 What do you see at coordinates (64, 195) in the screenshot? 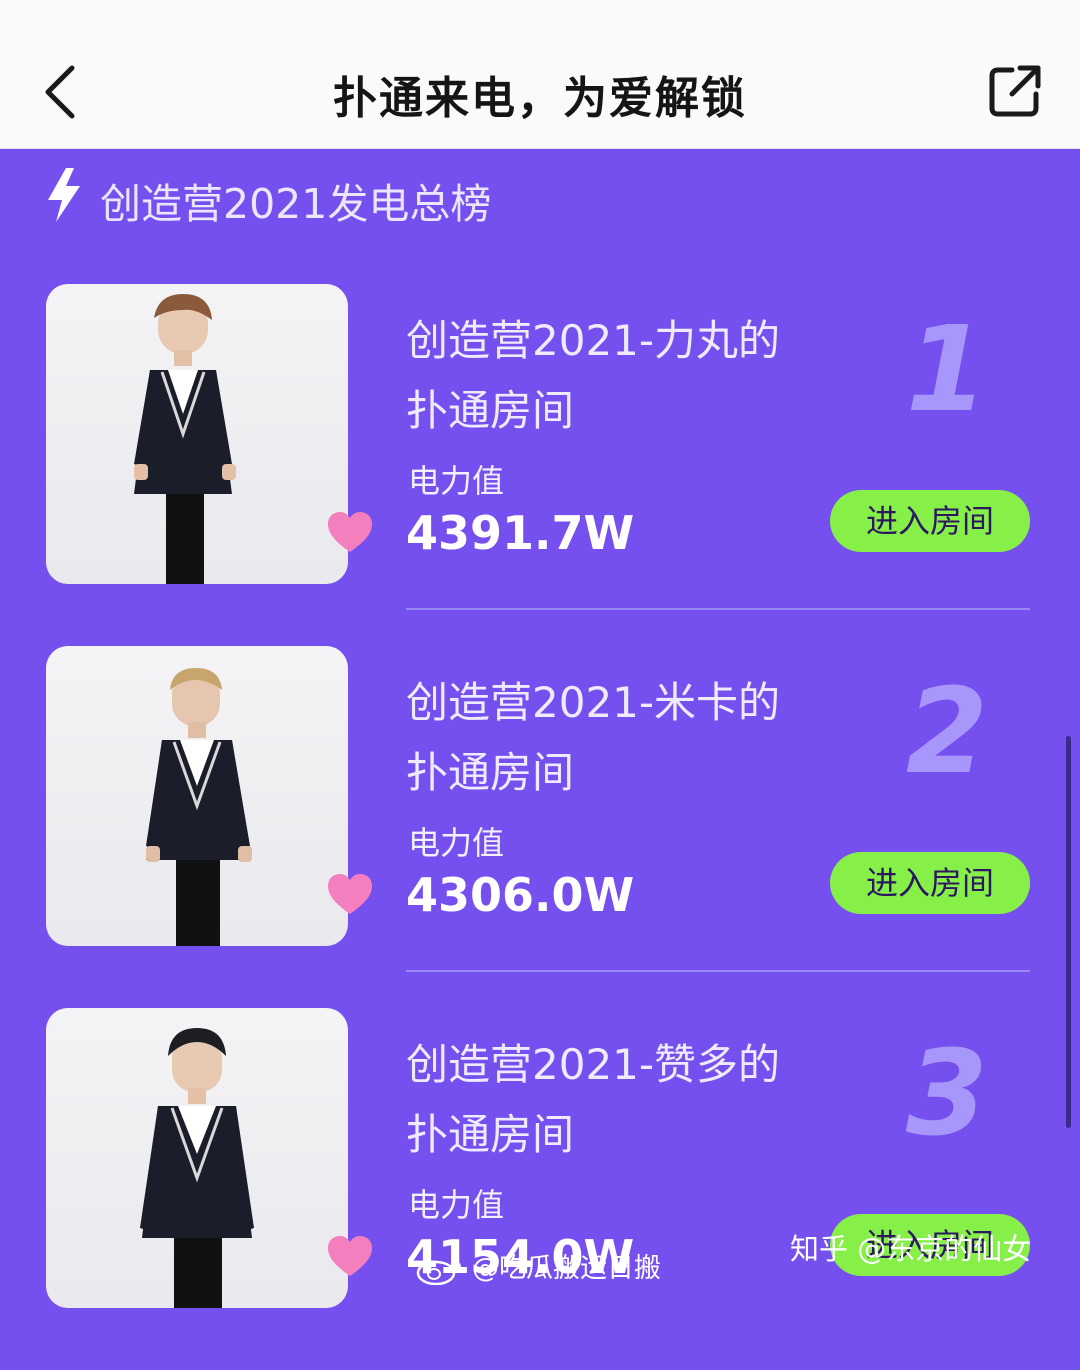
I see `lightning-icon` at bounding box center [64, 195].